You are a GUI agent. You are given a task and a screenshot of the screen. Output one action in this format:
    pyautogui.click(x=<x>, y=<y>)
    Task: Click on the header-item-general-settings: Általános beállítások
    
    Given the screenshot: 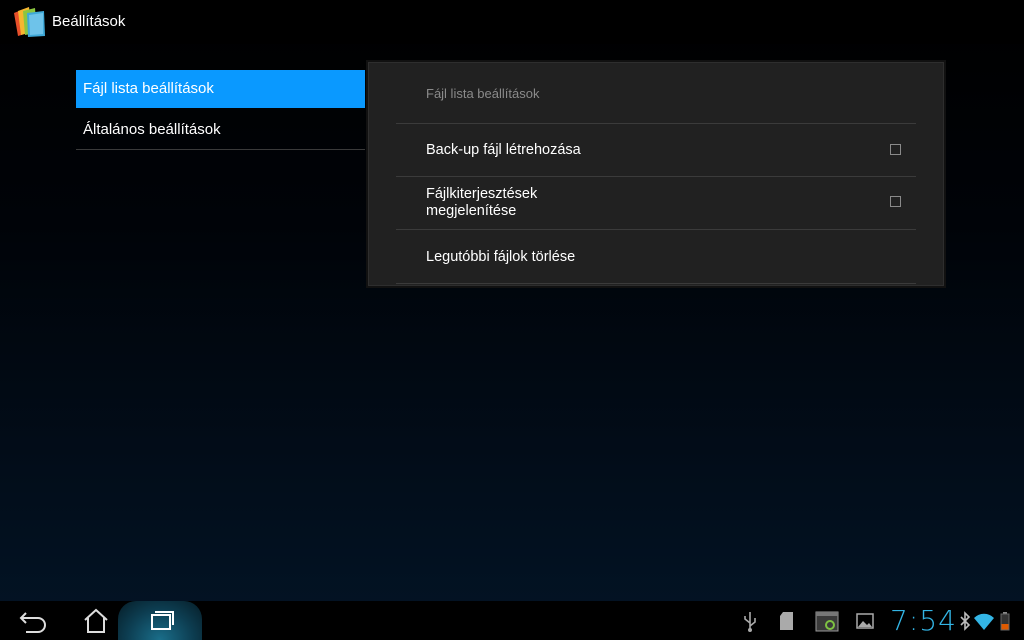 What is the action you would take?
    pyautogui.click(x=220, y=130)
    